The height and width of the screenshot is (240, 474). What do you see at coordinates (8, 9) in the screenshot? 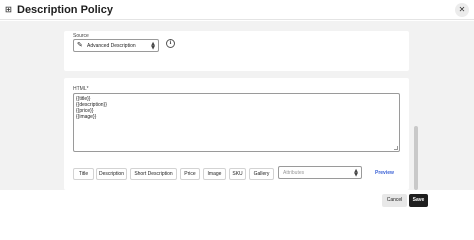
I see `grid-logo-icon: ⊞` at bounding box center [8, 9].